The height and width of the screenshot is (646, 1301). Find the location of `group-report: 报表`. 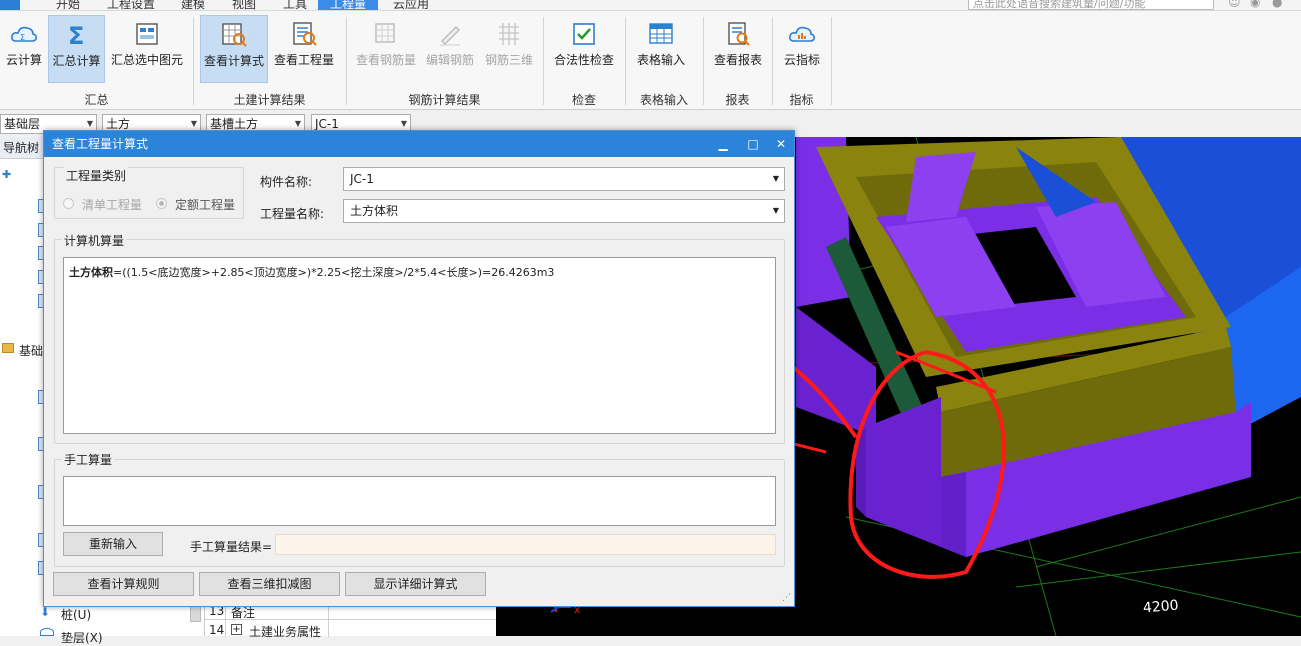

group-report: 报表 is located at coordinates (737, 100).